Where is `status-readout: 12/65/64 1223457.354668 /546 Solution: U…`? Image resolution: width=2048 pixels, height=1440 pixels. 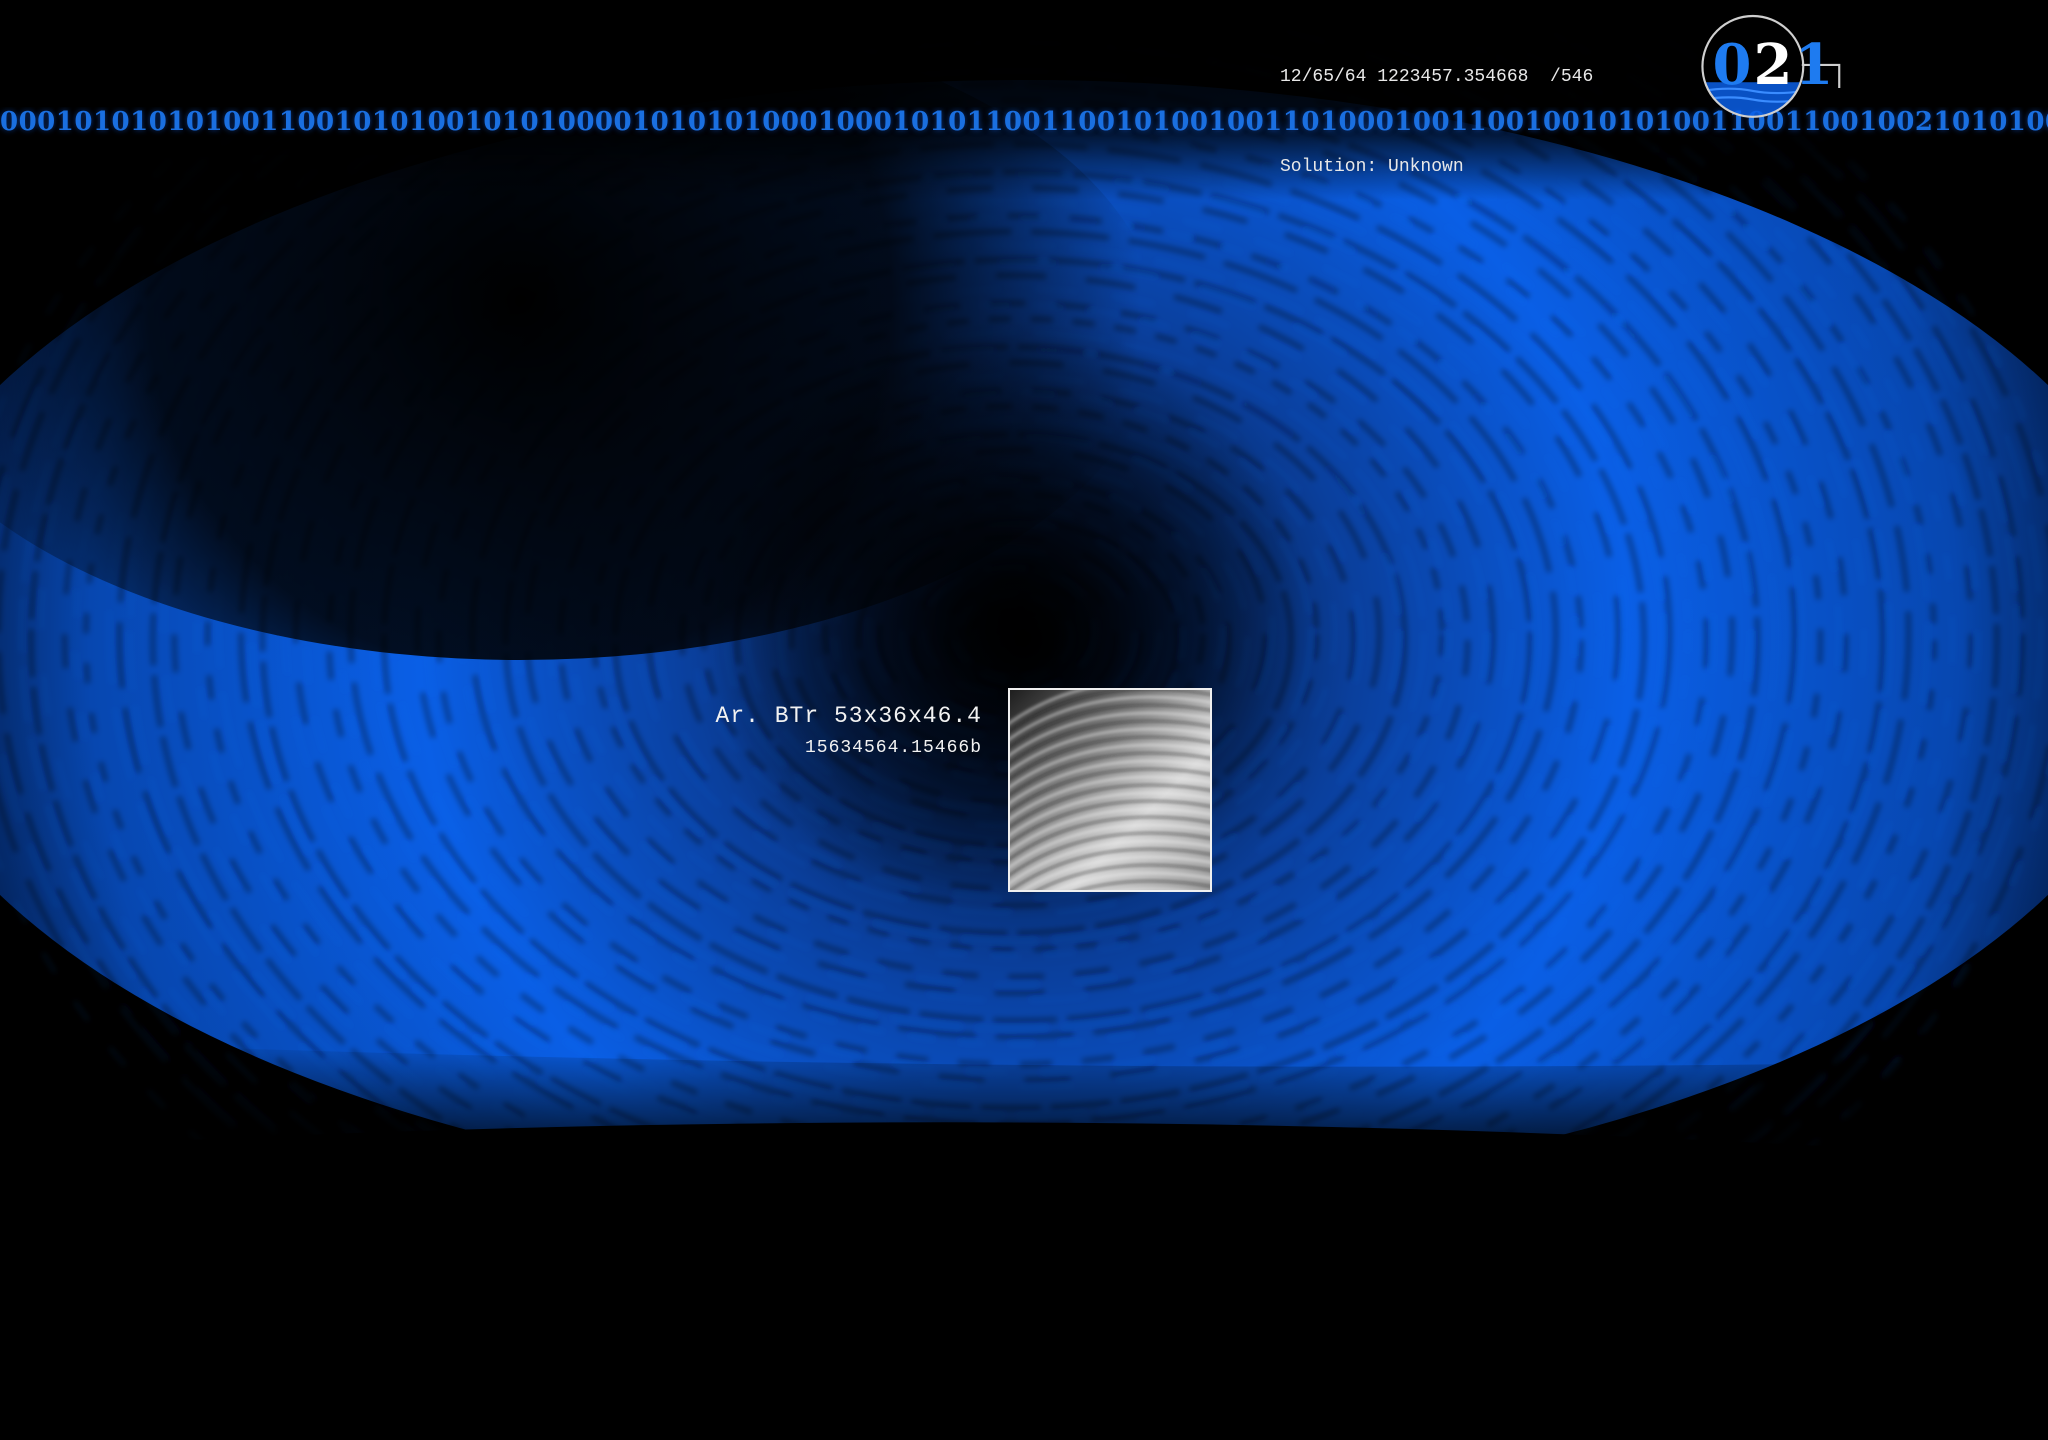 status-readout: 12/65/64 1223457.354668 /546 Solution: U… is located at coordinates (1436, 122).